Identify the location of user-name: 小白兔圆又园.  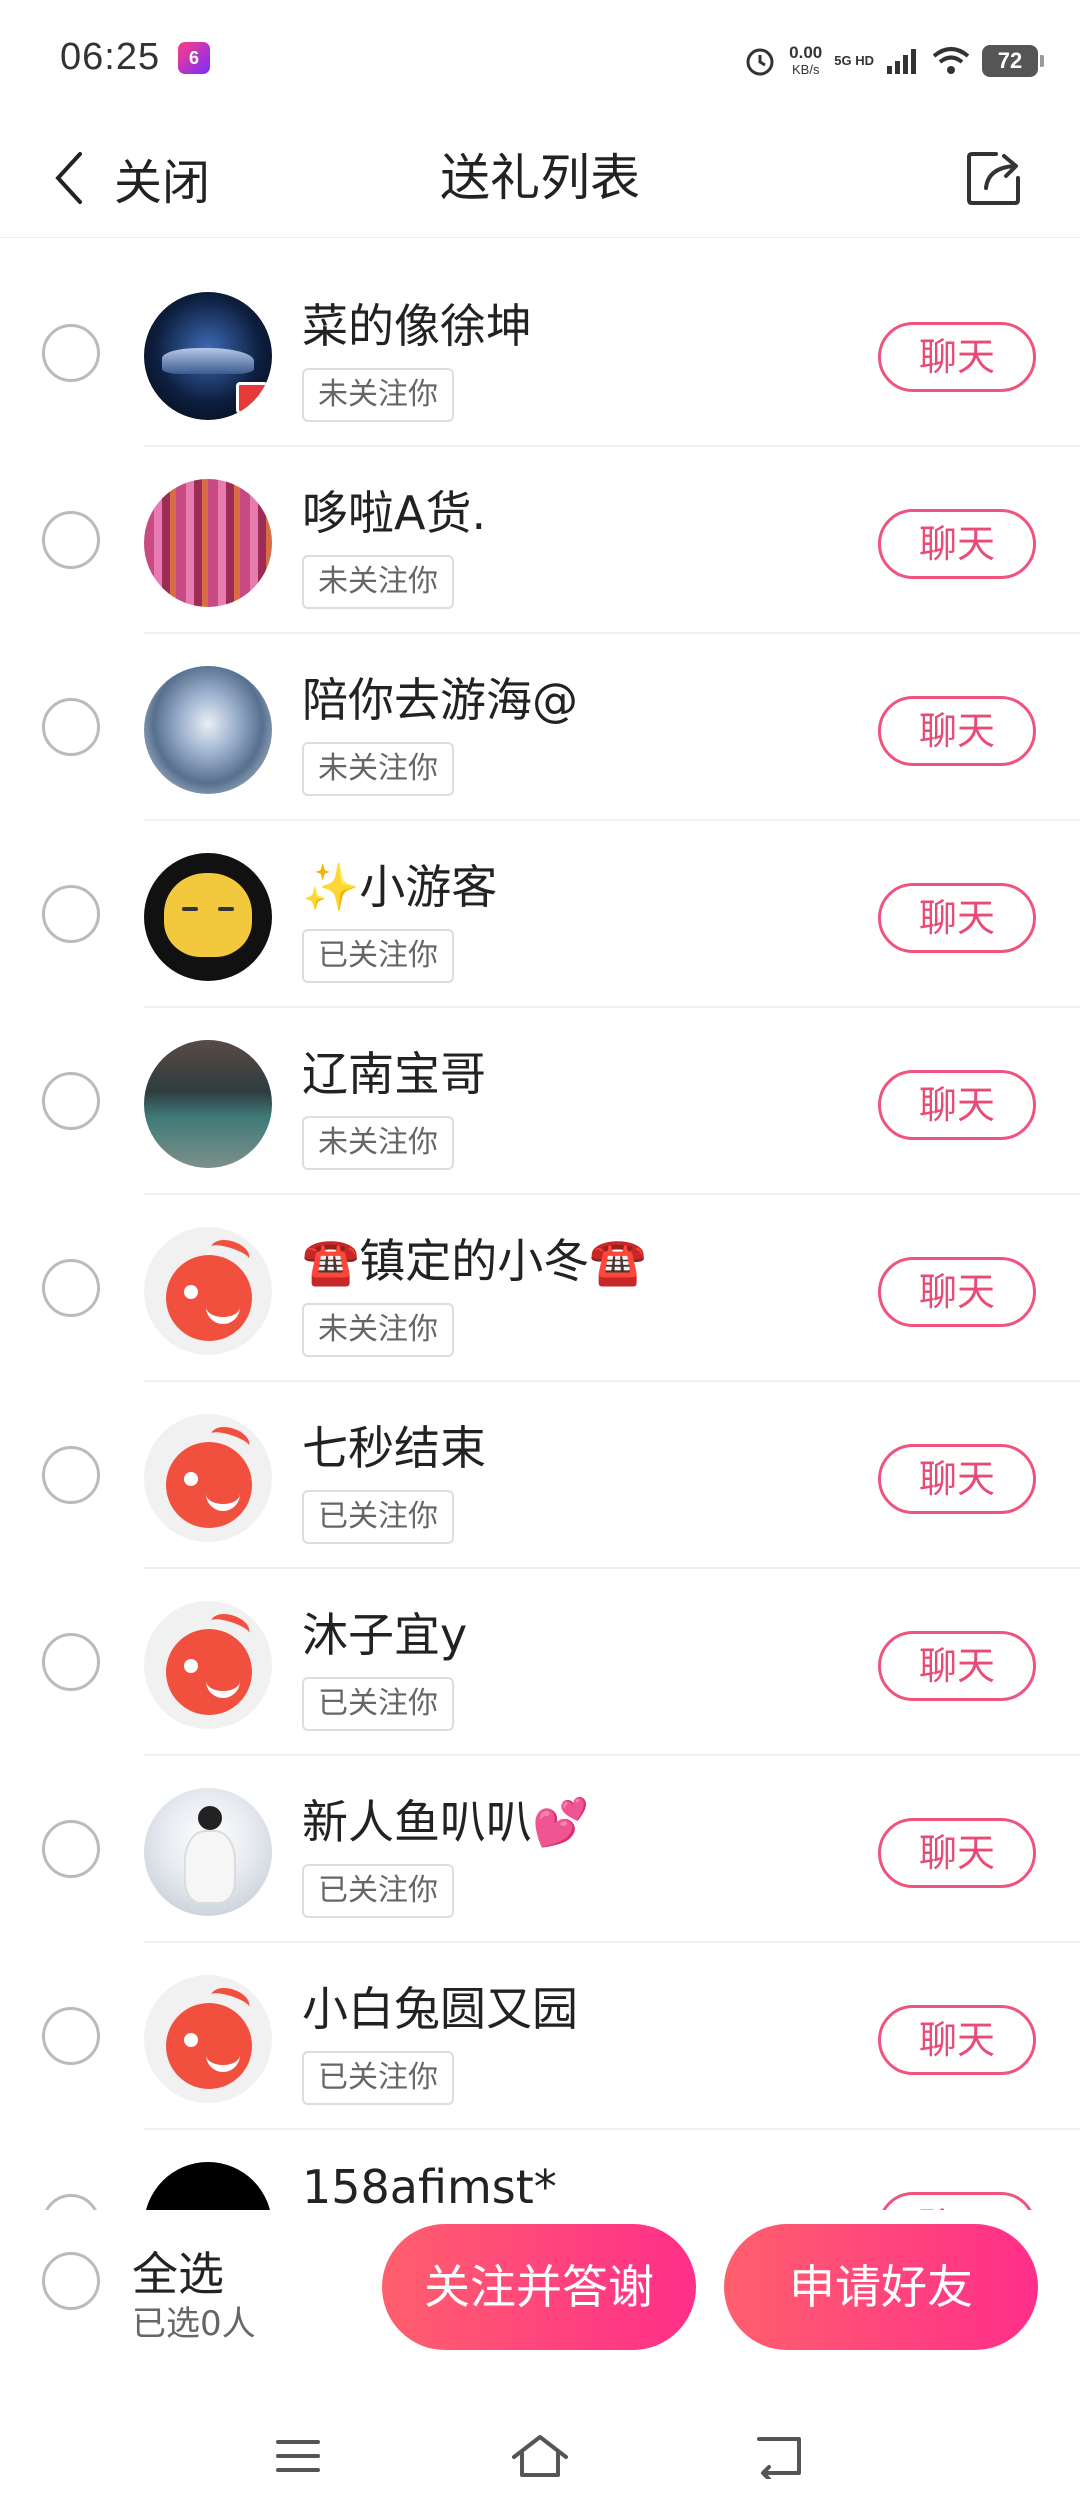
(440, 2009).